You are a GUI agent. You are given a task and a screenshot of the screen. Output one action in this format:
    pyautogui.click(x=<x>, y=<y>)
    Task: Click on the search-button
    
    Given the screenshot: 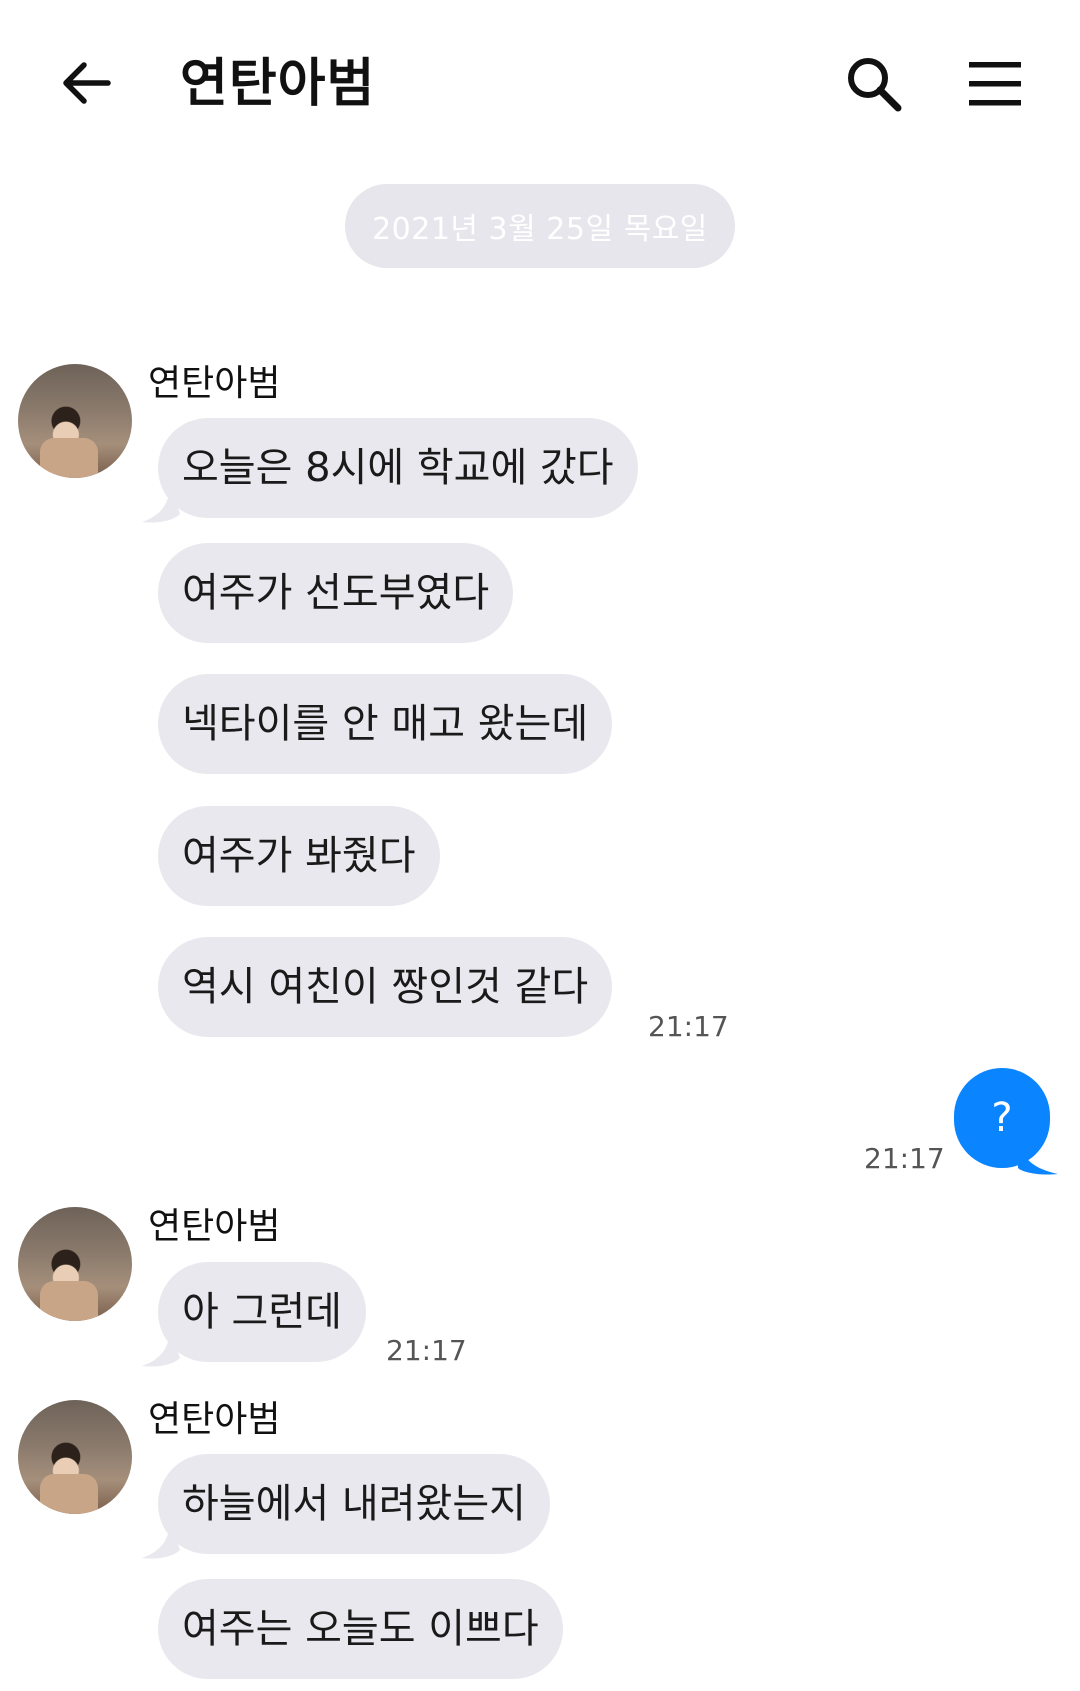 What is the action you would take?
    pyautogui.click(x=874, y=84)
    